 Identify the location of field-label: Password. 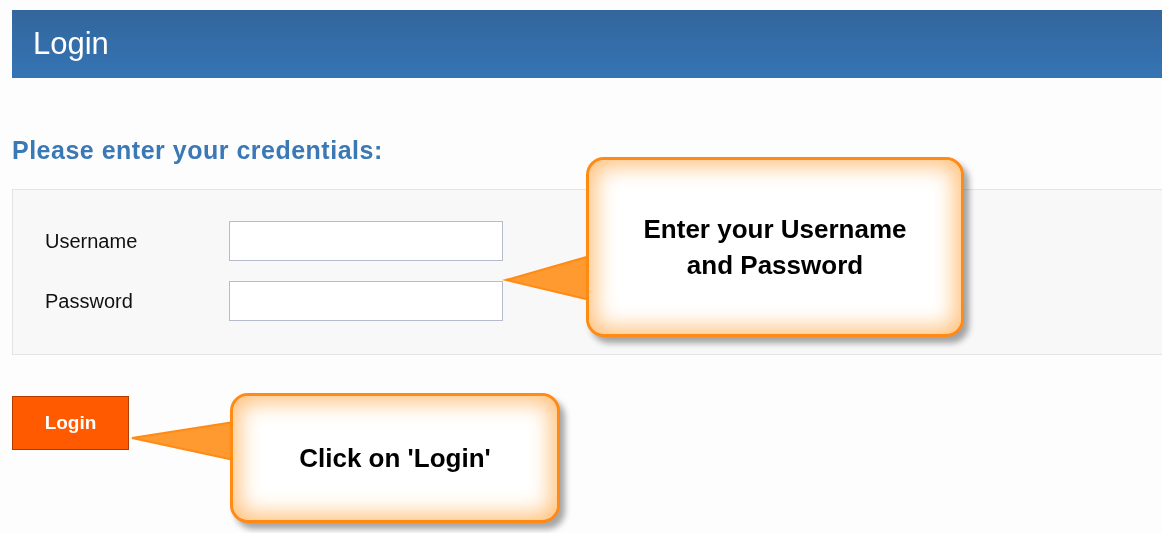
(89, 301).